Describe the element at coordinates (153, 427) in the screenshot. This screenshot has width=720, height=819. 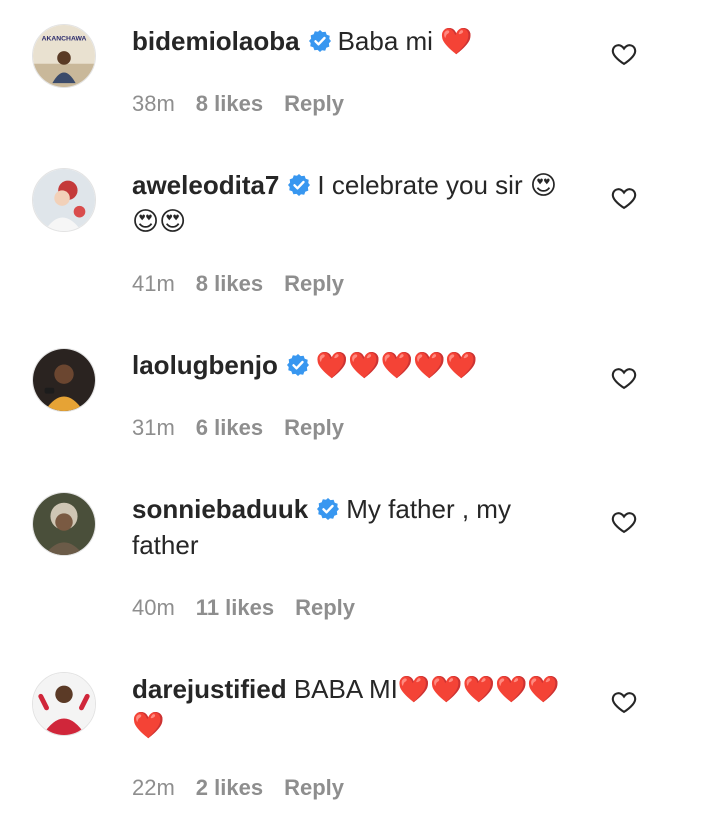
I see `comment-time: 31m` at that location.